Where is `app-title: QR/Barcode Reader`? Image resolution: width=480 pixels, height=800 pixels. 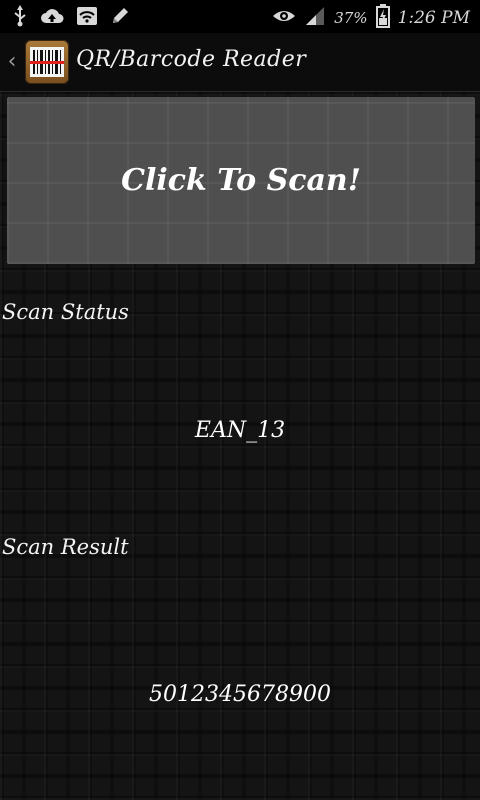 app-title: QR/Barcode Reader is located at coordinates (191, 59).